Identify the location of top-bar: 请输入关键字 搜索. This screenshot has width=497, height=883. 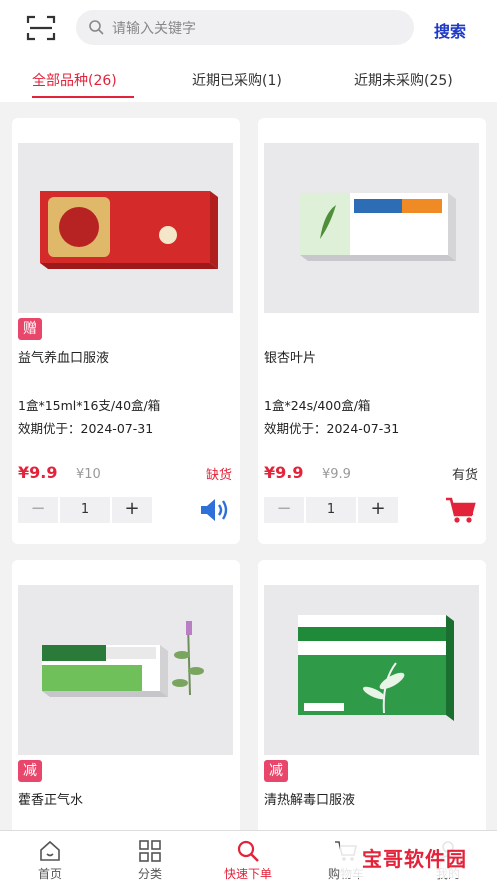
(248, 29).